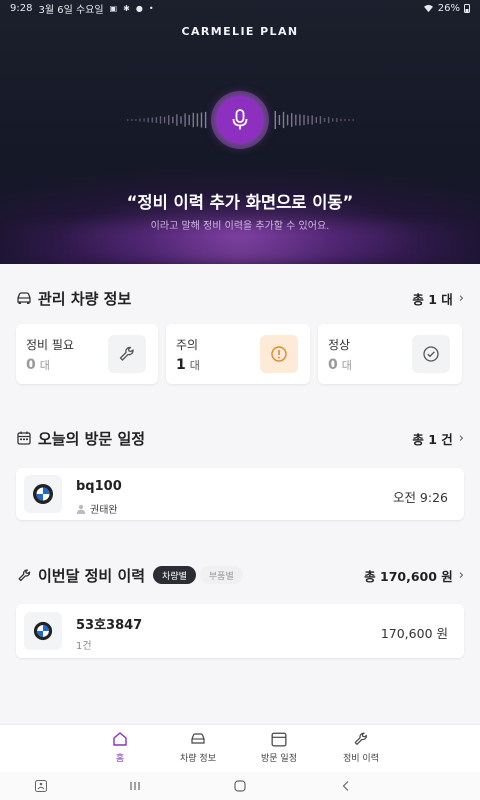 This screenshot has height=800, width=480. What do you see at coordinates (174, 575) in the screenshot?
I see `filter-chip-by-vehicle: 차량별` at bounding box center [174, 575].